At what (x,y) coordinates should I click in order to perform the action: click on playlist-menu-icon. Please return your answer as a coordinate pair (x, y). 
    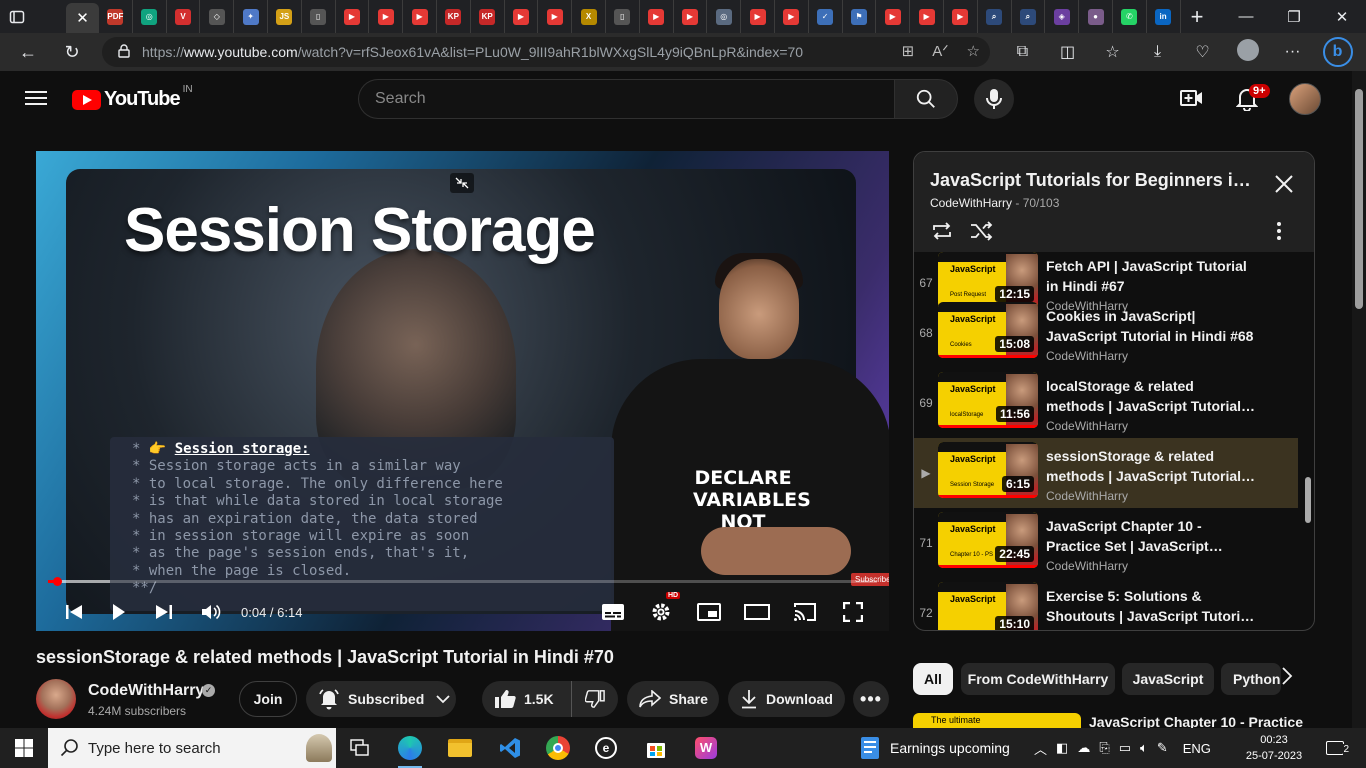
    Looking at the image, I should click on (1279, 233).